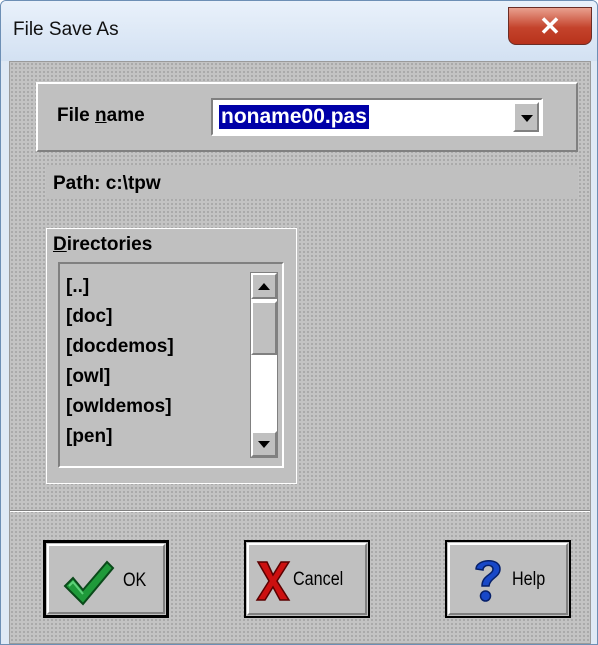 This screenshot has width=598, height=645. I want to click on list-item: [..], so click(120, 287).